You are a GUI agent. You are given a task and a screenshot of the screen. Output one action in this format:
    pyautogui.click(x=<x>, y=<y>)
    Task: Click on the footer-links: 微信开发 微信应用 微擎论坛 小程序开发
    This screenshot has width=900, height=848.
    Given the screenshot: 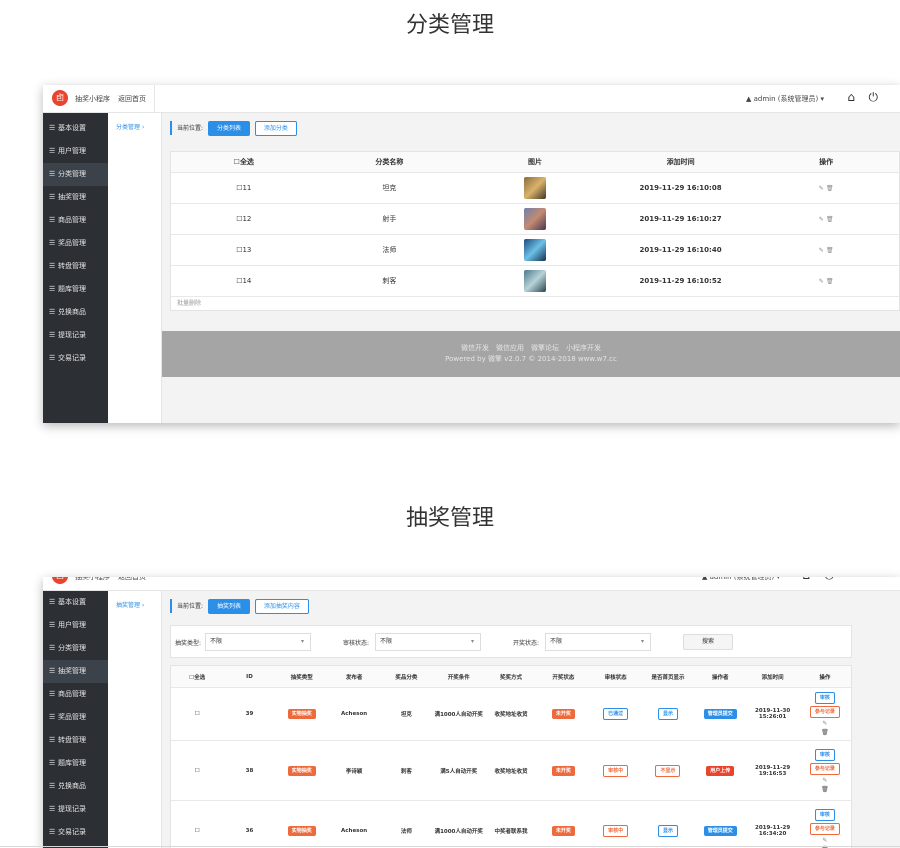 What is the action you would take?
    pyautogui.click(x=531, y=348)
    